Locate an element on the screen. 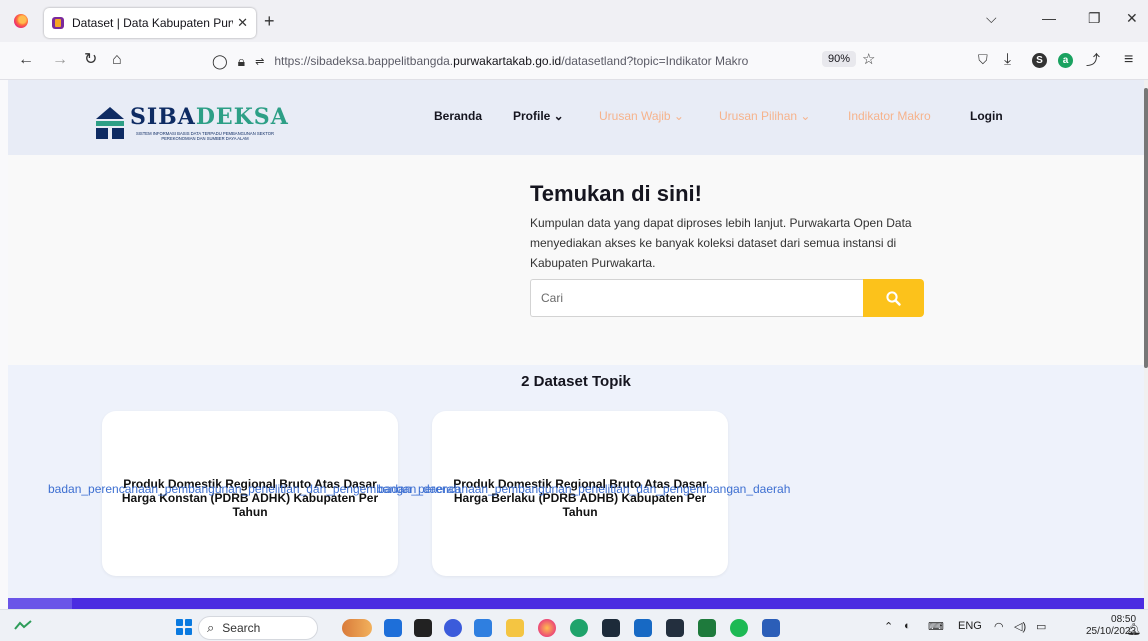 The image size is (1148, 641). reload-icon: ↻ is located at coordinates (90, 60).